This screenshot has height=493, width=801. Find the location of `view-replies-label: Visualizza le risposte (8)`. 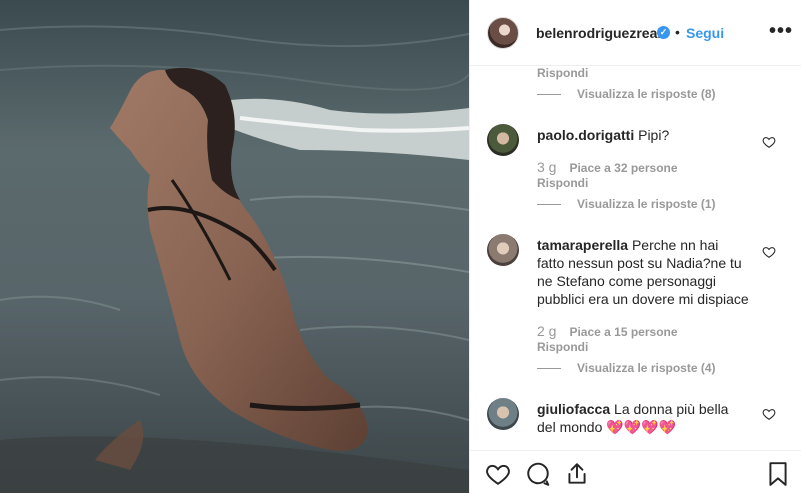

view-replies-label: Visualizza le risposte (8) is located at coordinates (646, 94).